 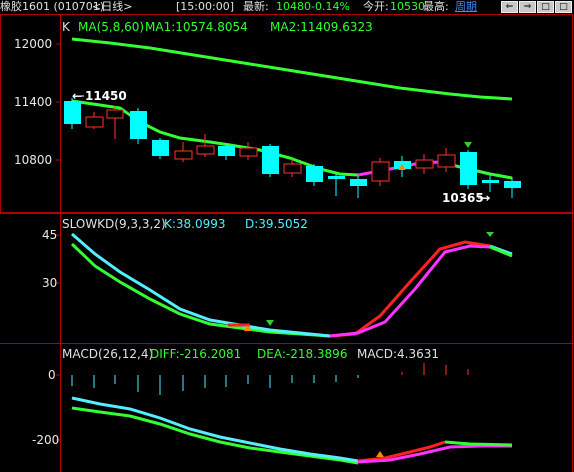 I want to click on open-label: 今开:, so click(x=376, y=6).